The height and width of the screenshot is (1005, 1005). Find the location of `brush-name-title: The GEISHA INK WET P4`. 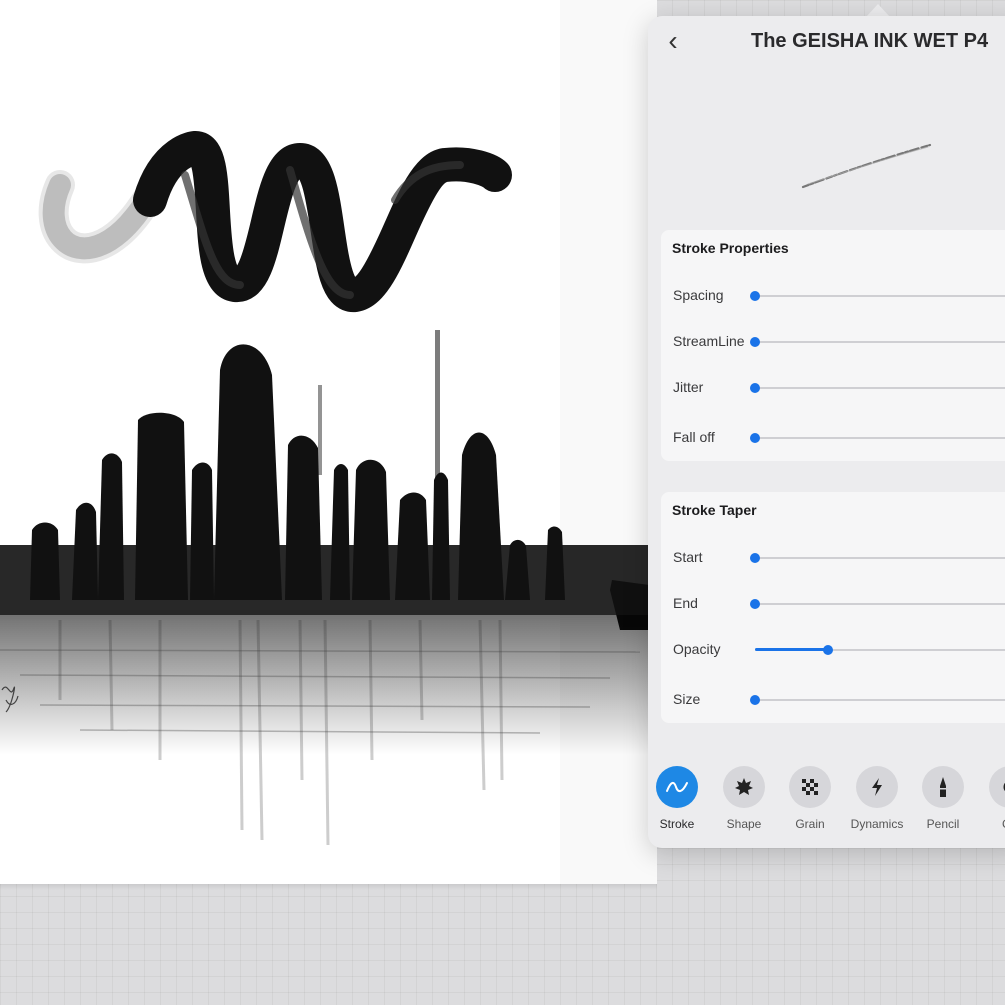

brush-name-title: The GEISHA INK WET P4 is located at coordinates (870, 41).